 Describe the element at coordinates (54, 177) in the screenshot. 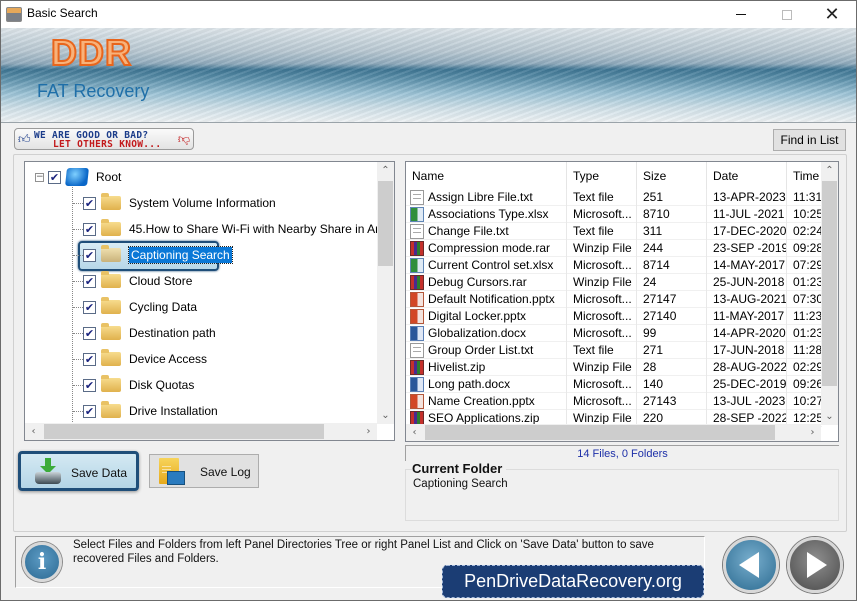

I see `checkbox-root: ✔` at that location.